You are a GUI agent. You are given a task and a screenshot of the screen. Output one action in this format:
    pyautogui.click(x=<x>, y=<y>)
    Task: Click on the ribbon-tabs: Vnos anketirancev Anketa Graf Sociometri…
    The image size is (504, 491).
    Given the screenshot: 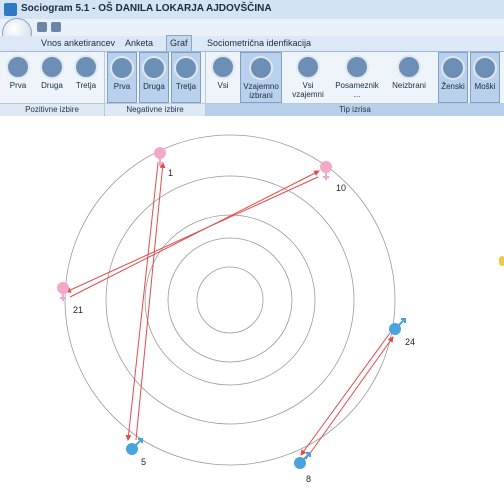 What is the action you would take?
    pyautogui.click(x=252, y=43)
    